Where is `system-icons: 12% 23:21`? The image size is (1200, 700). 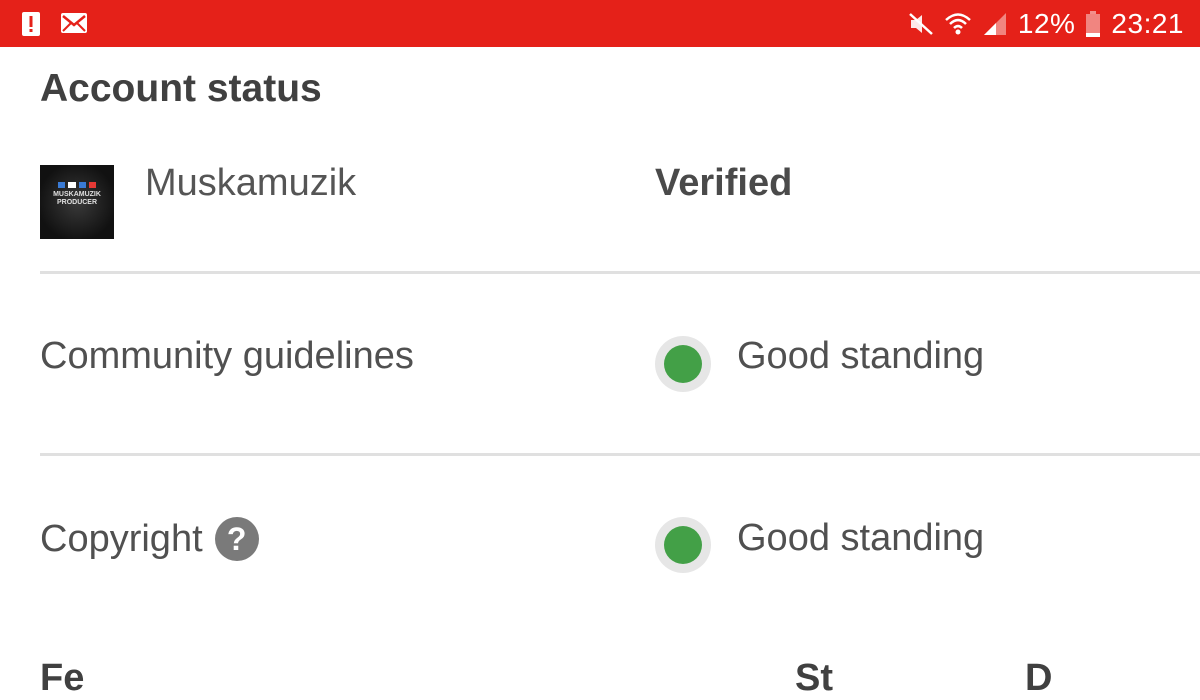
system-icons: 12% 23:21 is located at coordinates (1046, 23).